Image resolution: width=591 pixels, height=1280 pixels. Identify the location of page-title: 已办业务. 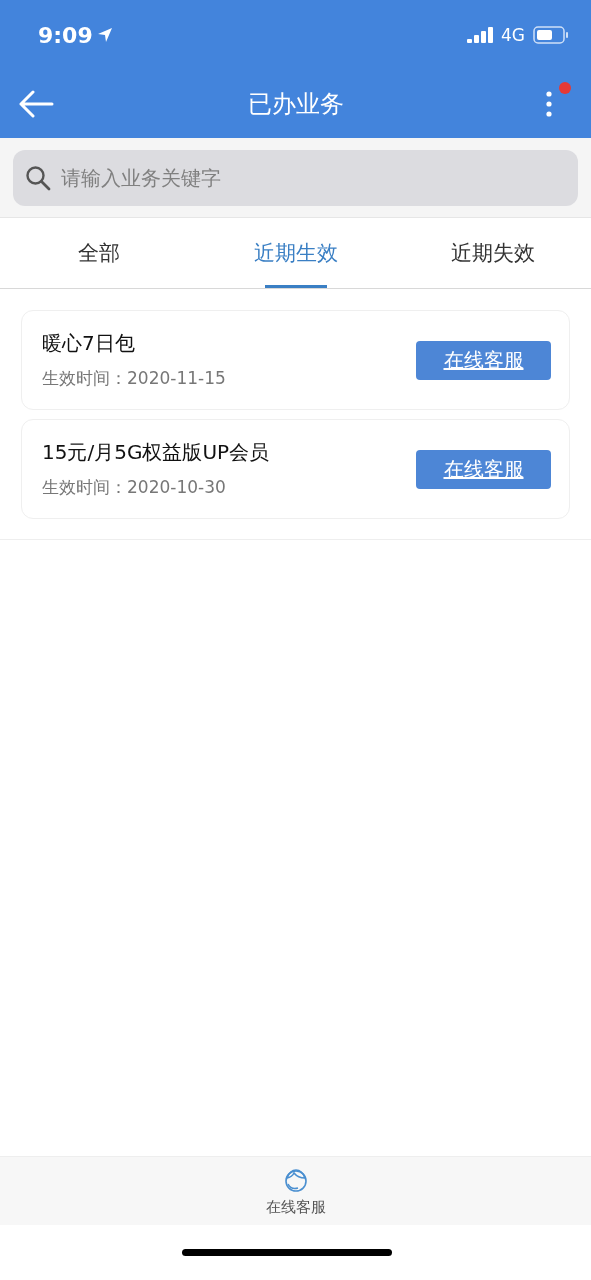
(295, 104).